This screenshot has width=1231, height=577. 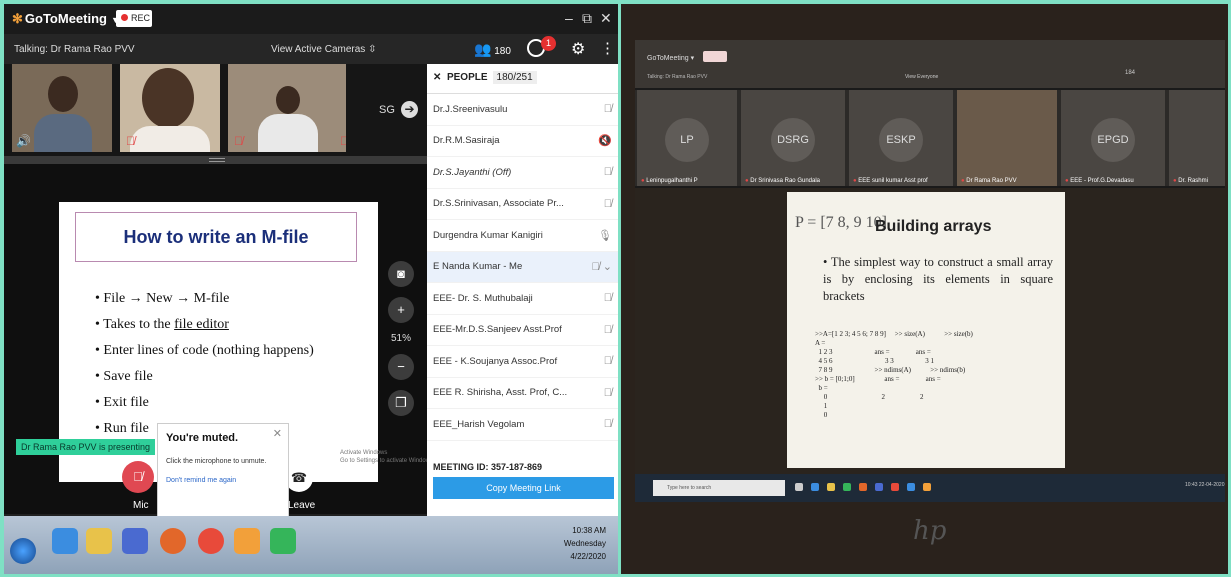 What do you see at coordinates (719, 488) in the screenshot?
I see `photo-search: Type here to search` at bounding box center [719, 488].